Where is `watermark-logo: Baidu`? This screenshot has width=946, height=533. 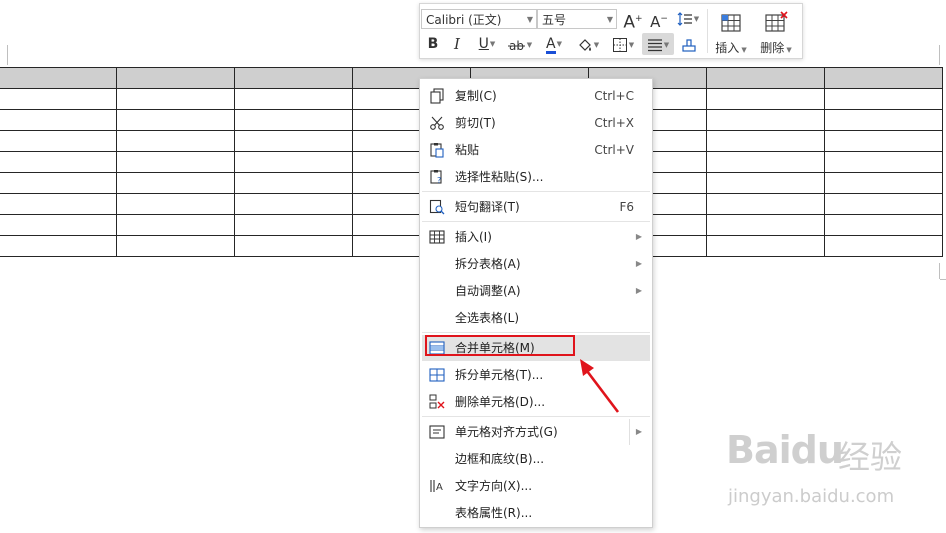 watermark-logo: Baidu is located at coordinates (785, 450).